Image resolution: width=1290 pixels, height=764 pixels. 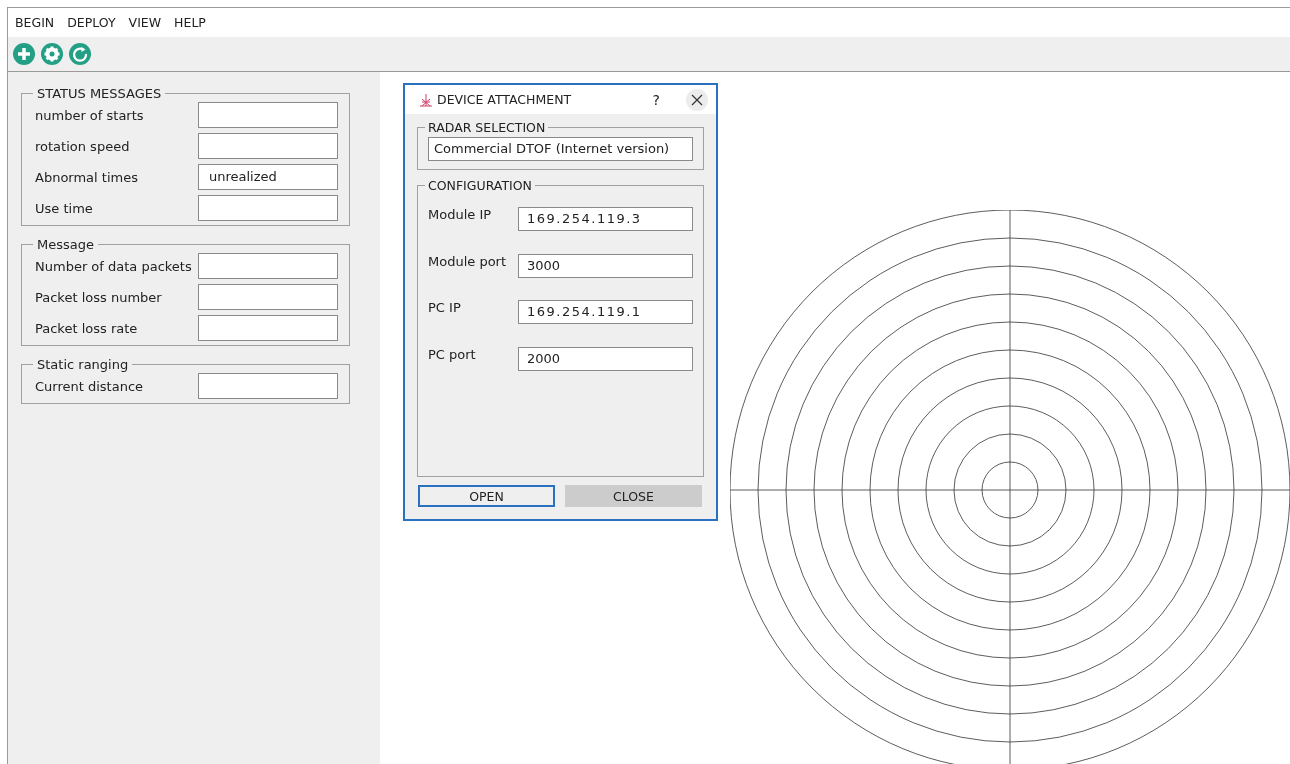 I want to click on input-field: 169.254.119.3, so click(x=605, y=219).